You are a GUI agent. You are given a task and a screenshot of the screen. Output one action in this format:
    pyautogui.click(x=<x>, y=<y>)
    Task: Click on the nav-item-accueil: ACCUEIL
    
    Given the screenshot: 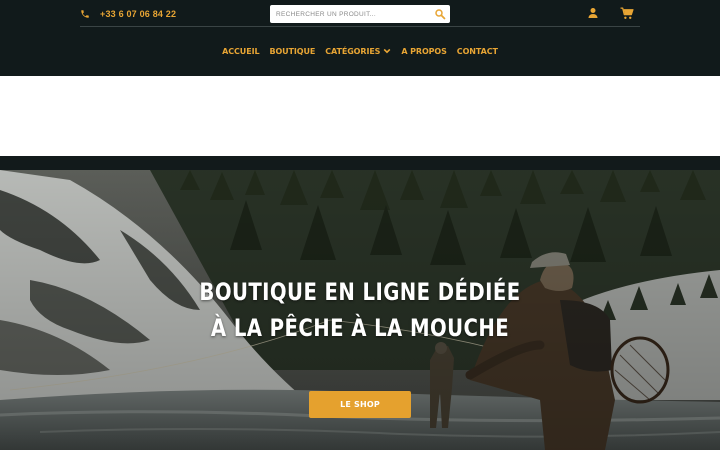 What is the action you would take?
    pyautogui.click(x=240, y=51)
    